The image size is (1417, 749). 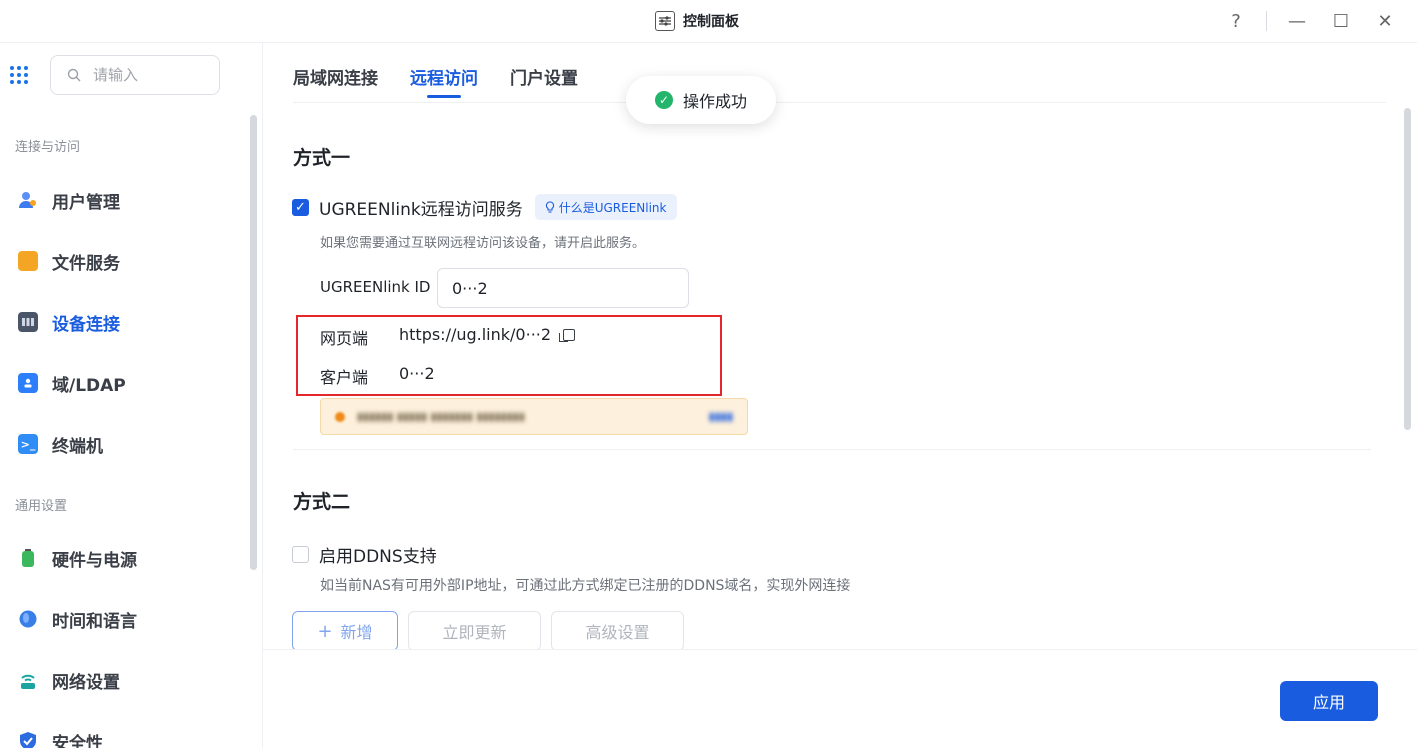 I want to click on tab-remote-access: 远程访问, so click(x=444, y=79).